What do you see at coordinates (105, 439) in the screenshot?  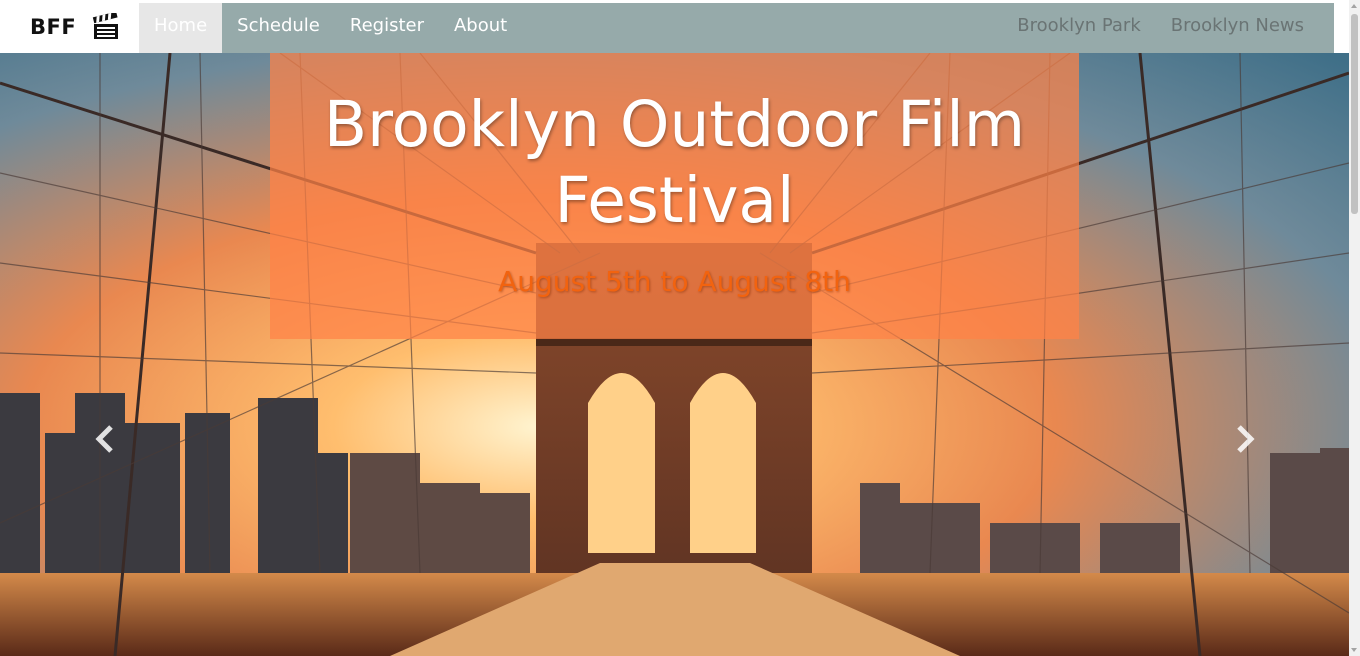 I see `chevron-left-icon` at bounding box center [105, 439].